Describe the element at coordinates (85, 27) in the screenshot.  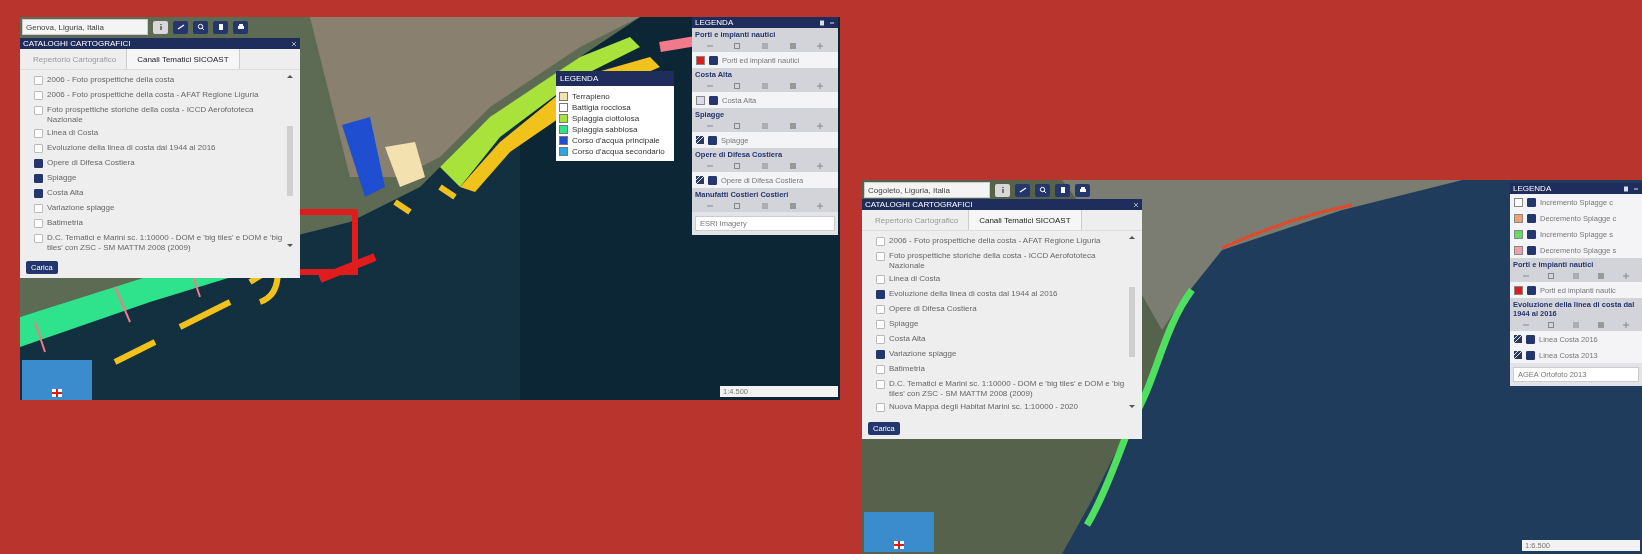
I see `search-field: Genova, Liguria, Italia` at that location.